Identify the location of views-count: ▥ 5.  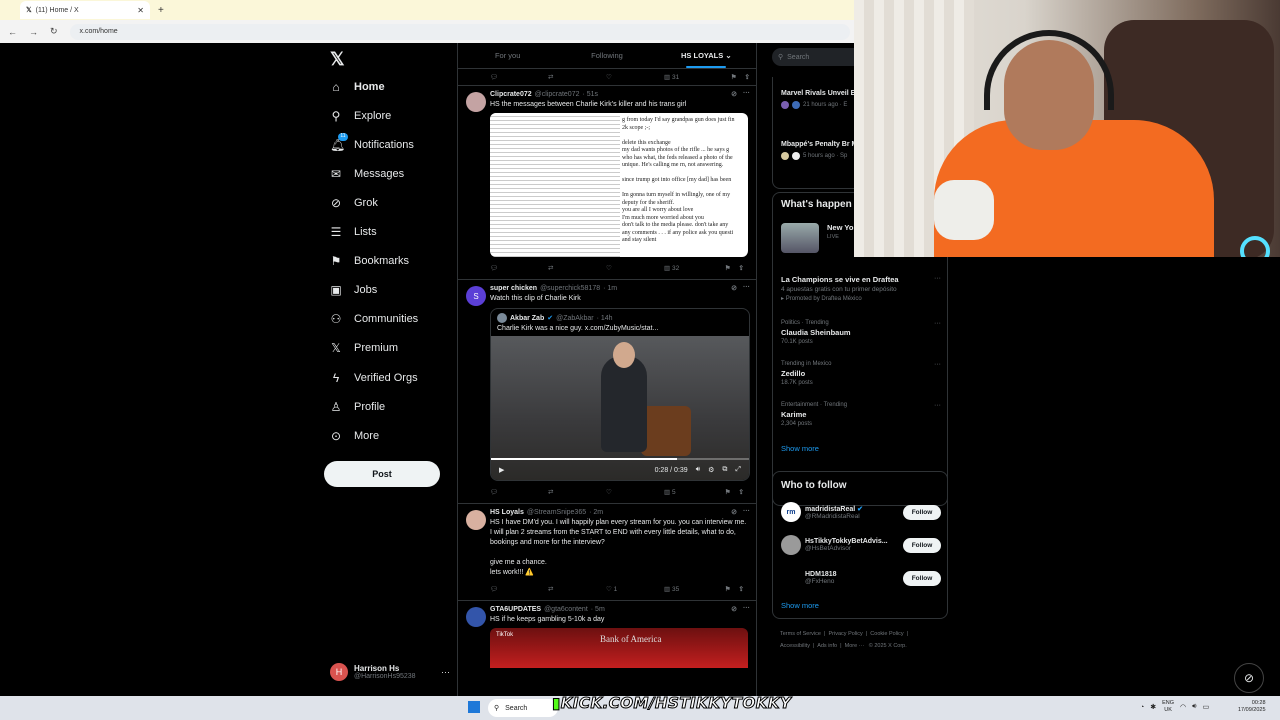
(693, 492).